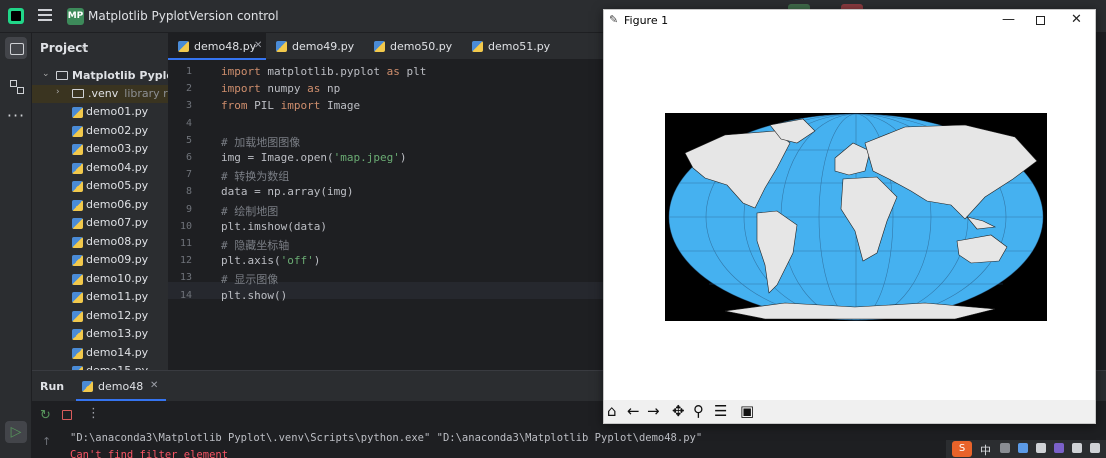  What do you see at coordinates (117, 148) in the screenshot?
I see `tree-item-label: demo03.py` at bounding box center [117, 148].